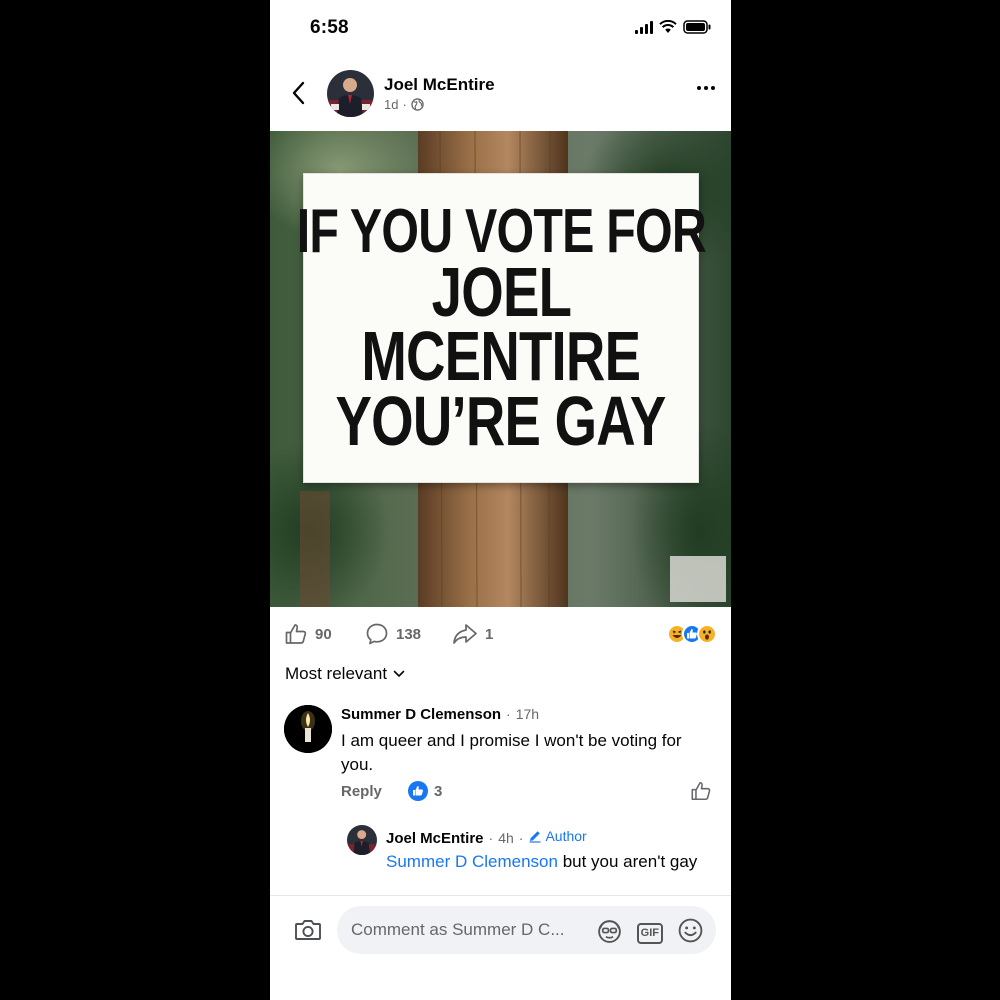 Image resolution: width=1000 pixels, height=1000 pixels. I want to click on reaction-summary, so click(692, 634).